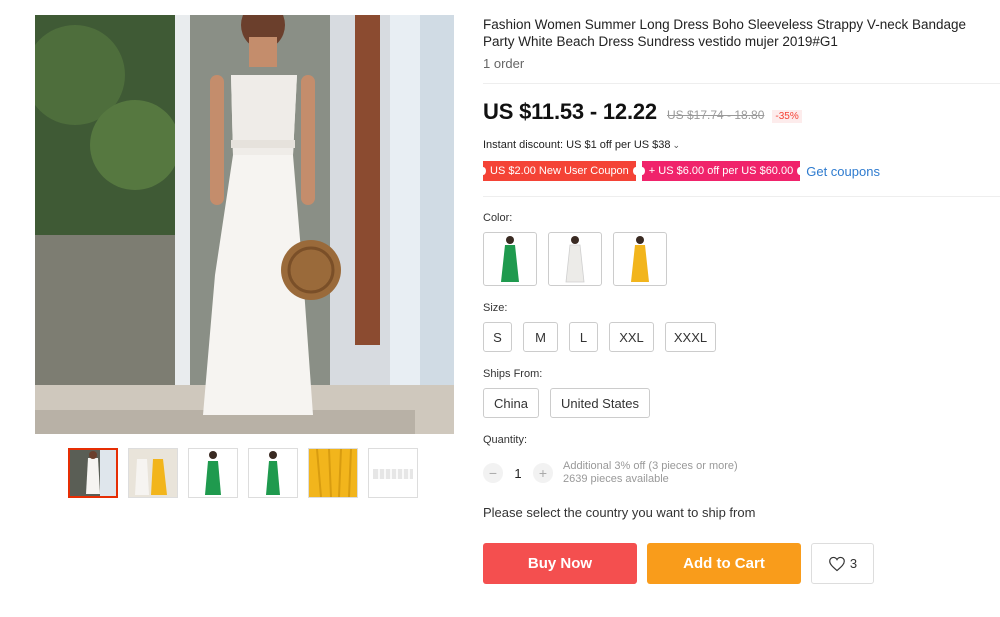 This screenshot has height=617, width=1000. I want to click on ship-from-china: China, so click(511, 403).